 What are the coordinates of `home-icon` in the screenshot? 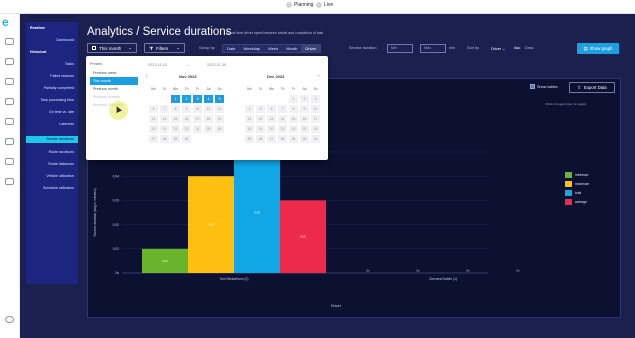 It's located at (9, 41).